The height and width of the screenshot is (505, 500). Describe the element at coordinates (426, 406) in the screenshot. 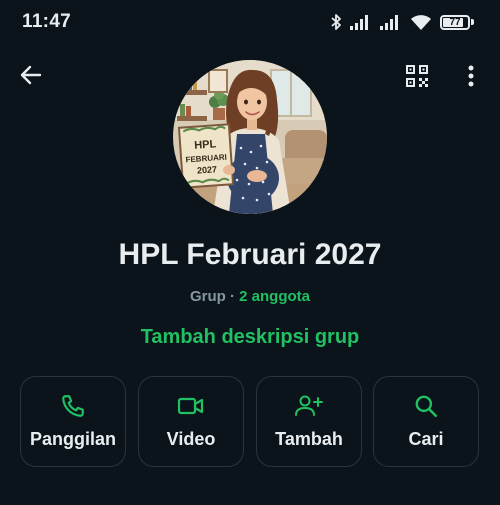

I see `search-icon` at that location.